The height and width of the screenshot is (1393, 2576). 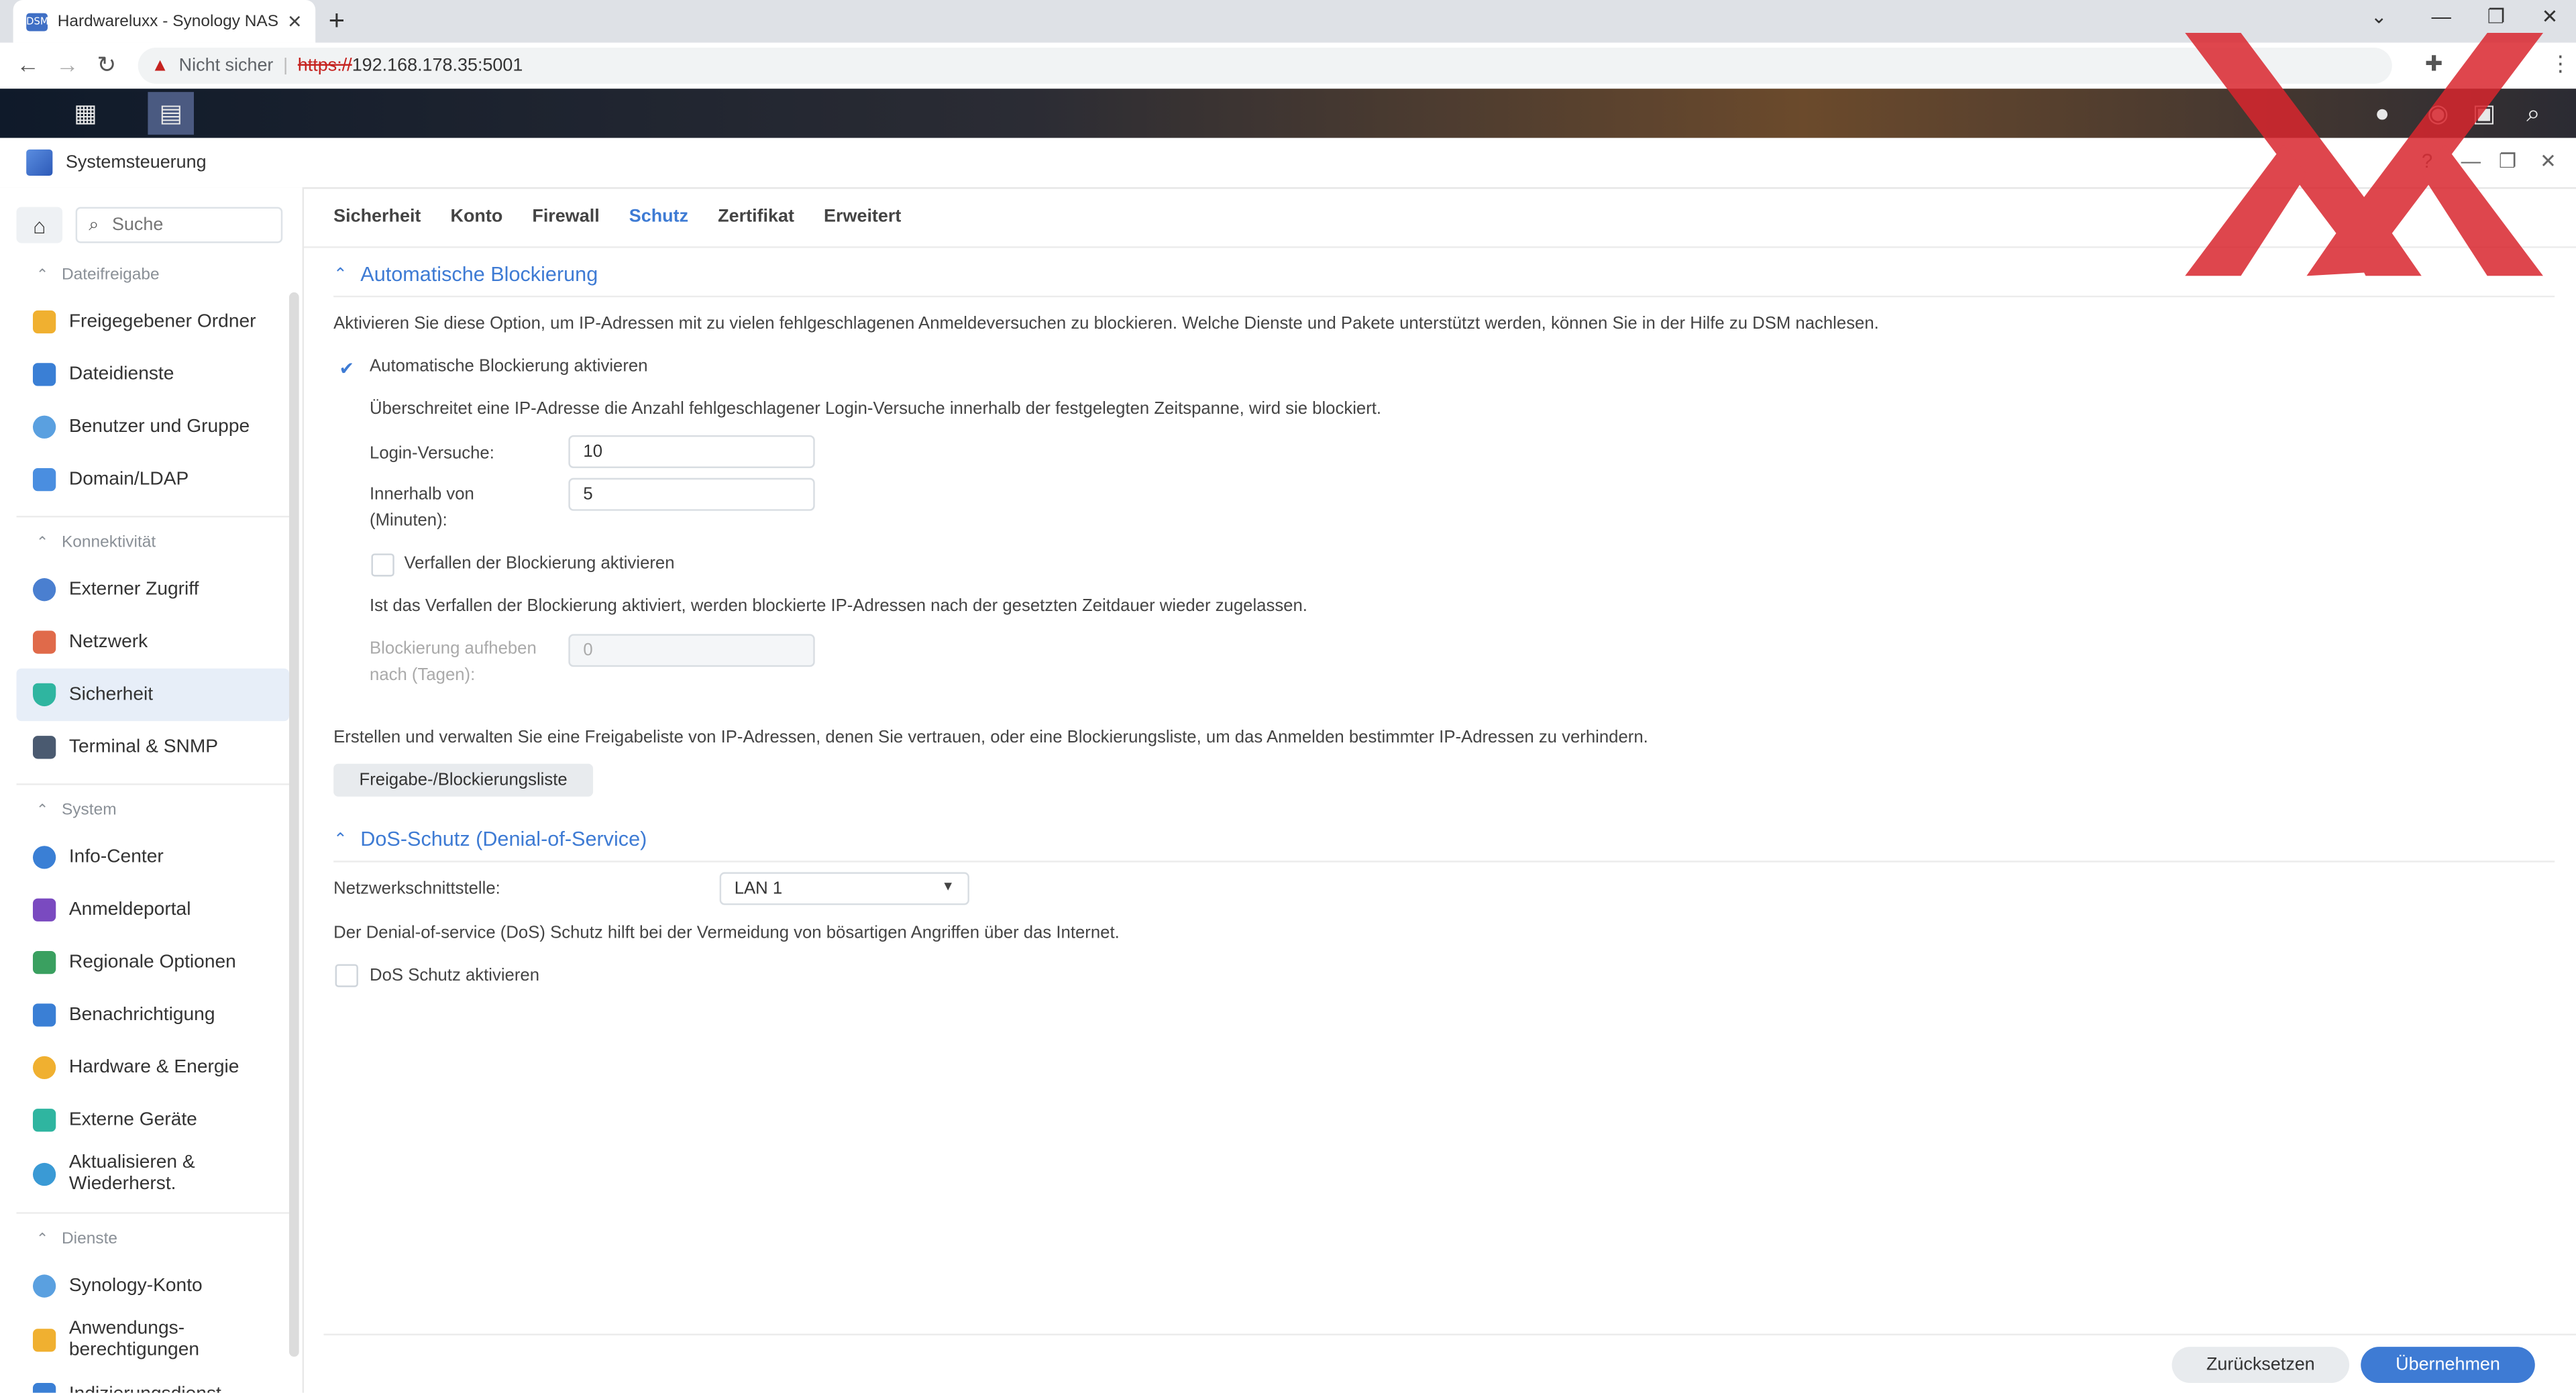 I want to click on sidebar-item-label: Terminal & SNMP, so click(x=143, y=747).